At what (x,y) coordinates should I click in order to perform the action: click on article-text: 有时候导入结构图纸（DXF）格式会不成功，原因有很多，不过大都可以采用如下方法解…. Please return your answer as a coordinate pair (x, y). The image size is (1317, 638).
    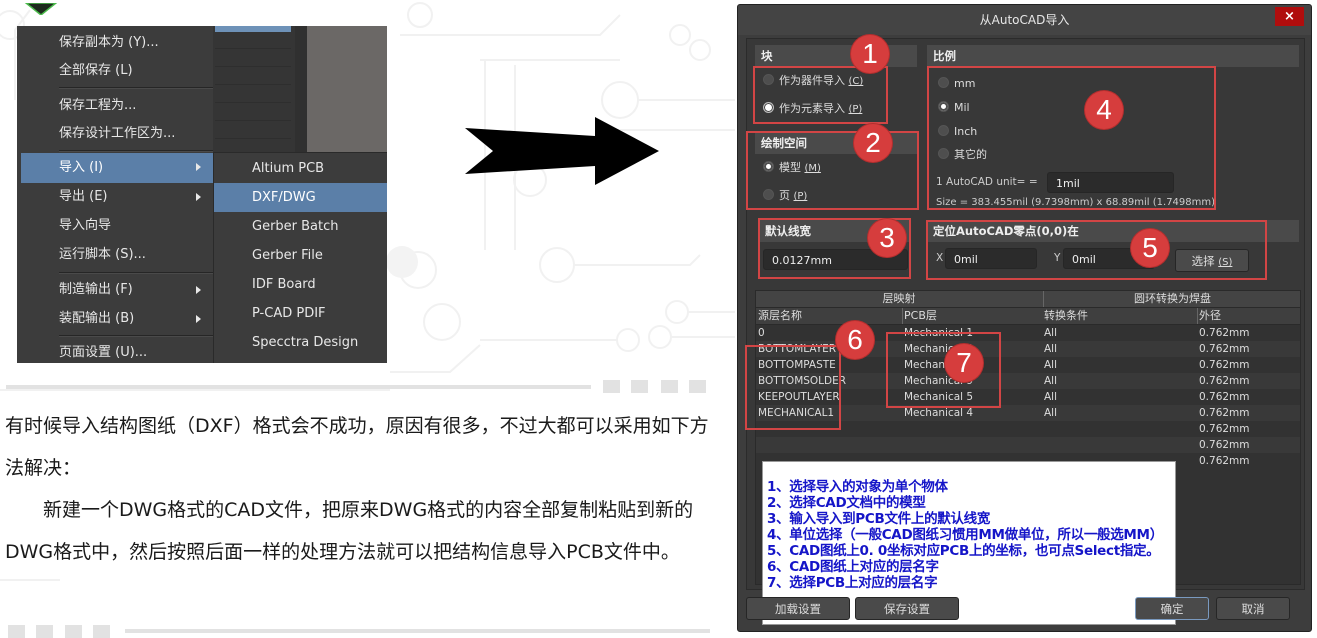
    Looking at the image, I should click on (361, 489).